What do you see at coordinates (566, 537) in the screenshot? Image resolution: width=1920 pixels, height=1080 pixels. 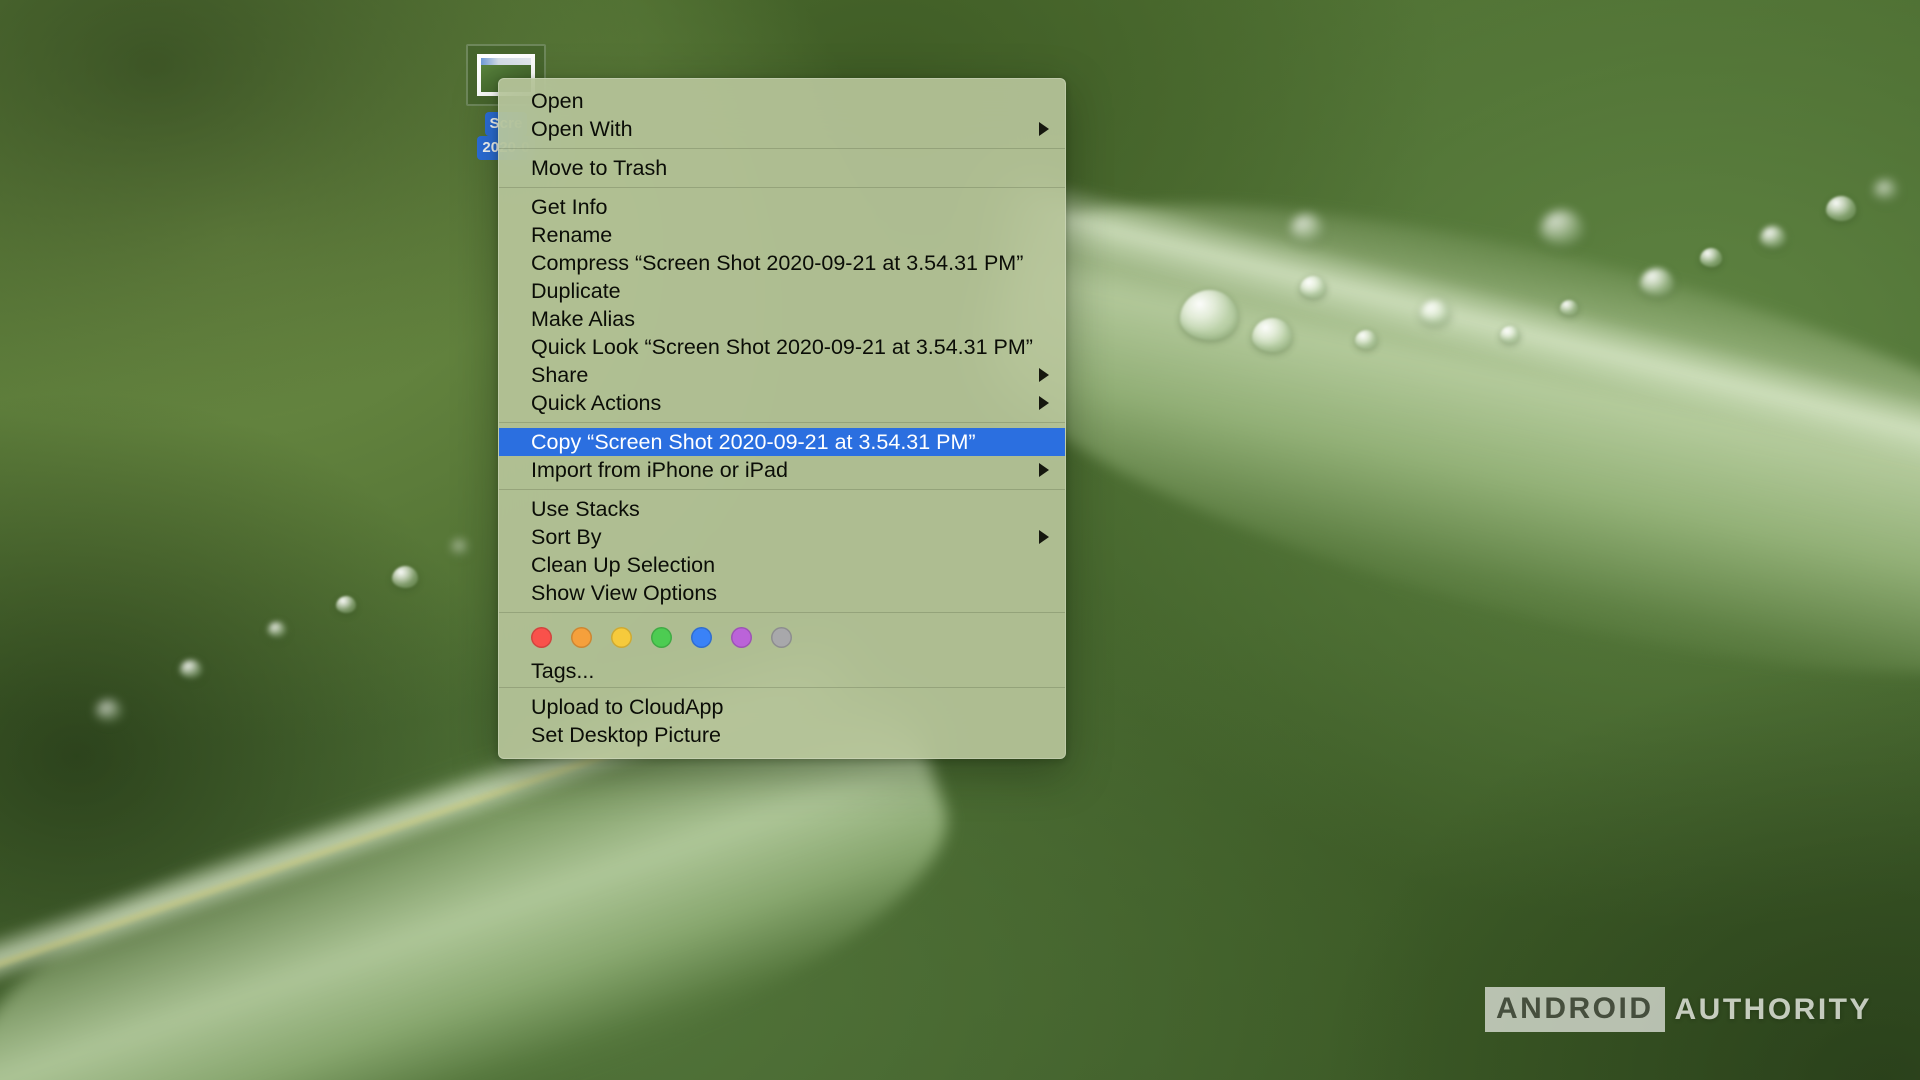 I see `menu-item-label: Sort By` at bounding box center [566, 537].